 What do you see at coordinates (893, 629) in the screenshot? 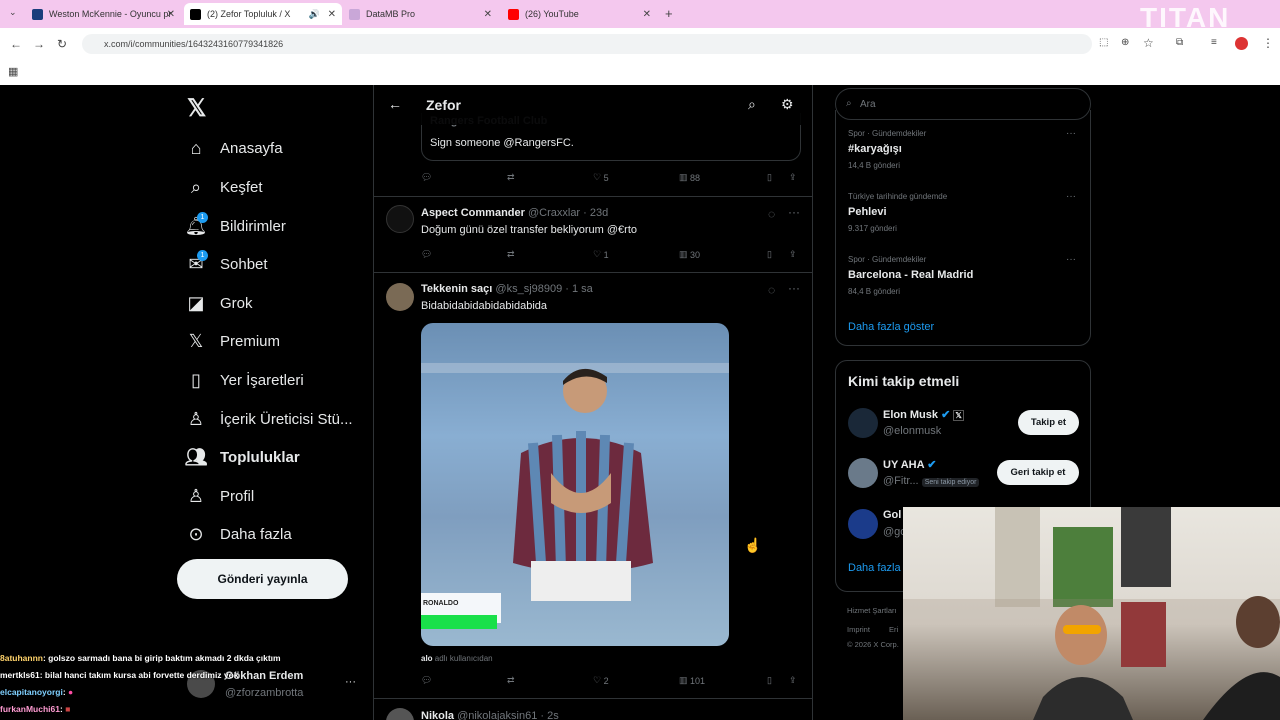
I see `footer-link: Eri` at bounding box center [893, 629].